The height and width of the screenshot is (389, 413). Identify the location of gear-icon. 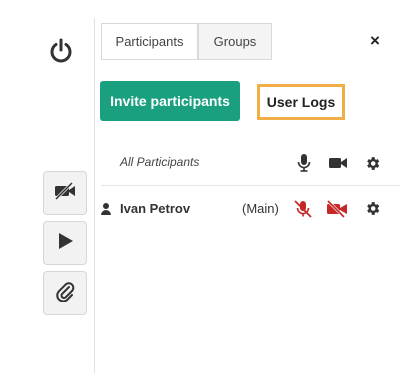
(372, 163).